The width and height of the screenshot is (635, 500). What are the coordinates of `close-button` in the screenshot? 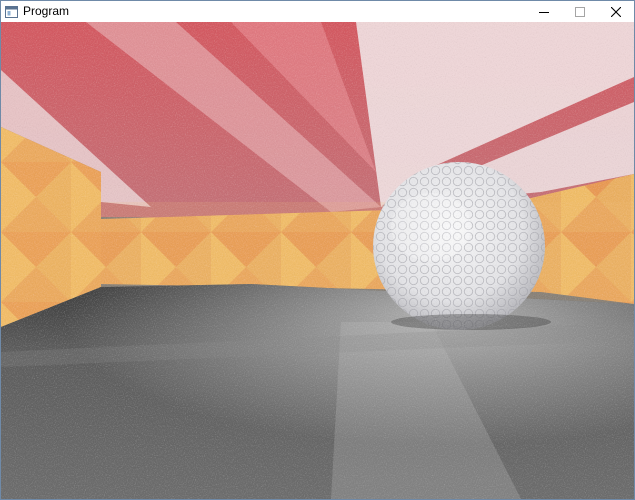 It's located at (616, 11).